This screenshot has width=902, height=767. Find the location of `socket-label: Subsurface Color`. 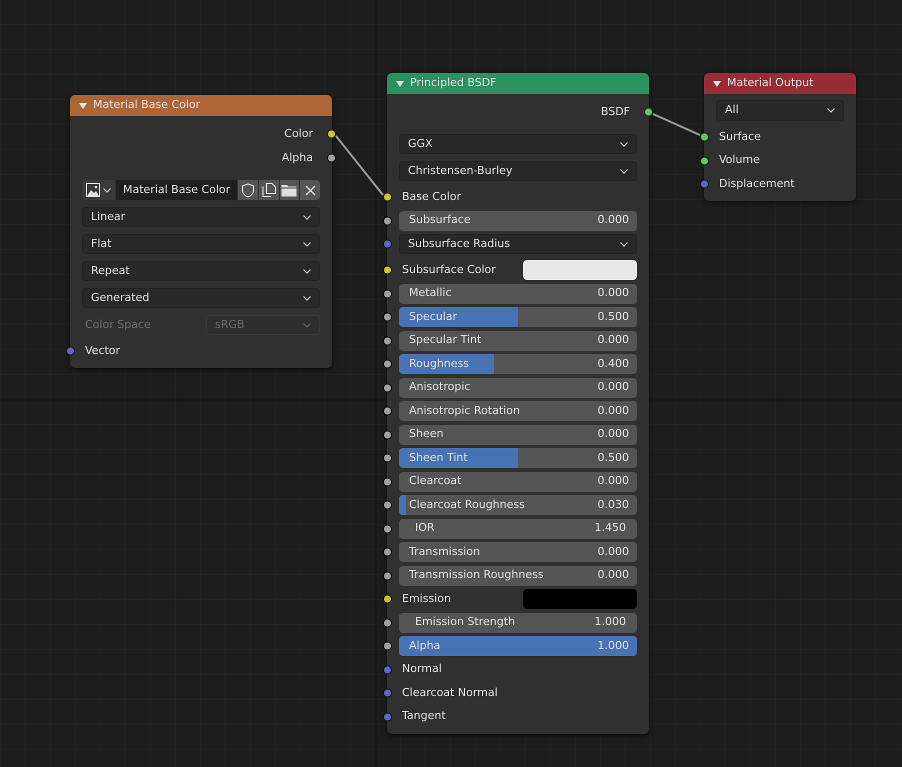

socket-label: Subsurface Color is located at coordinates (449, 270).